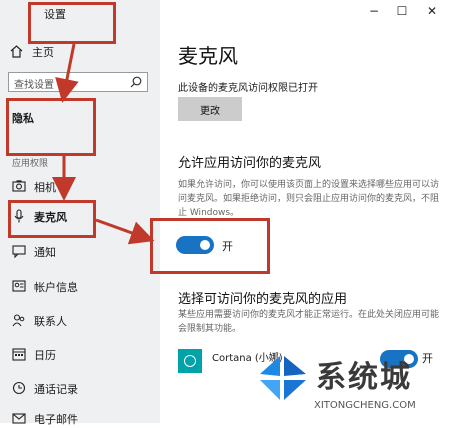 The width and height of the screenshot is (450, 428). What do you see at coordinates (365, 405) in the screenshot?
I see `watermark-url: XITONGCHENG.COM` at bounding box center [365, 405].